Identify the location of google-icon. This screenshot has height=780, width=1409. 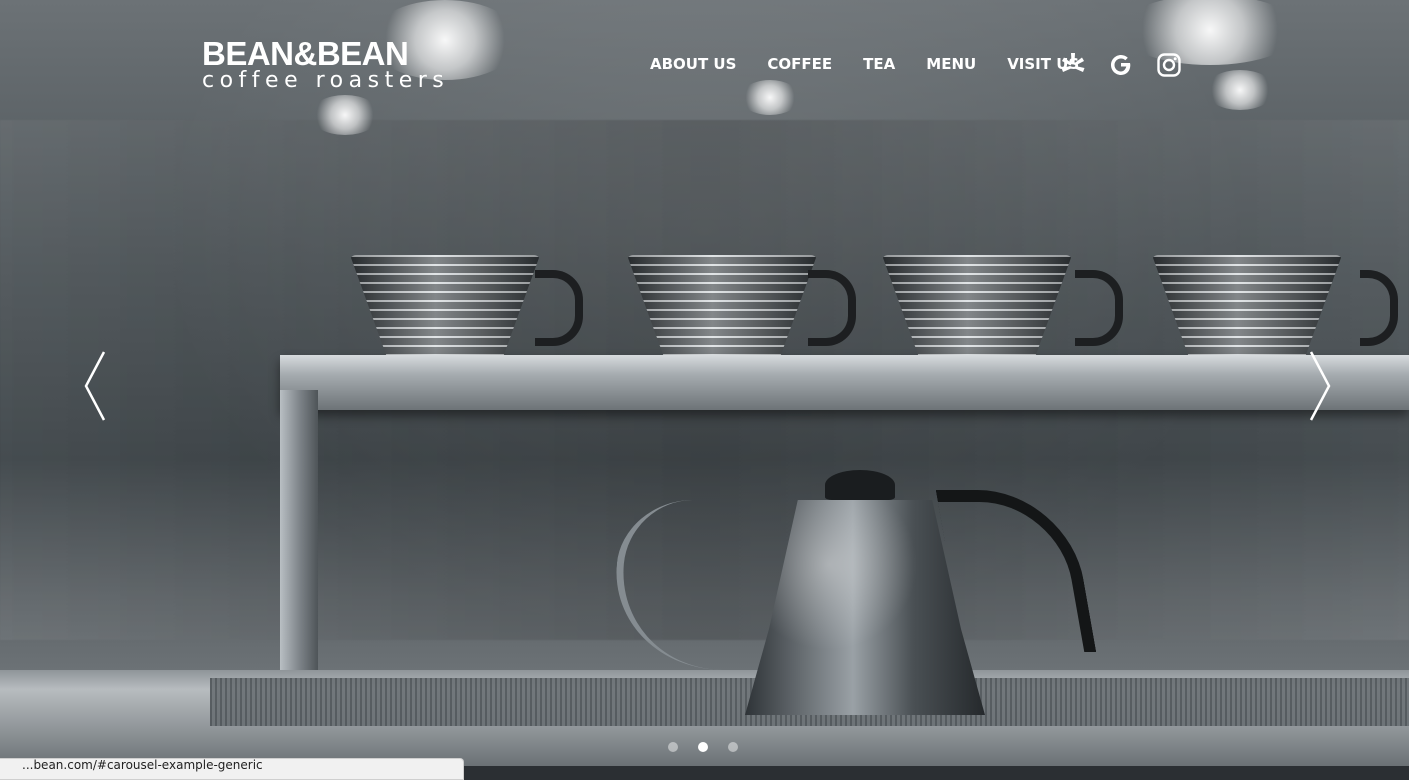
(1121, 65).